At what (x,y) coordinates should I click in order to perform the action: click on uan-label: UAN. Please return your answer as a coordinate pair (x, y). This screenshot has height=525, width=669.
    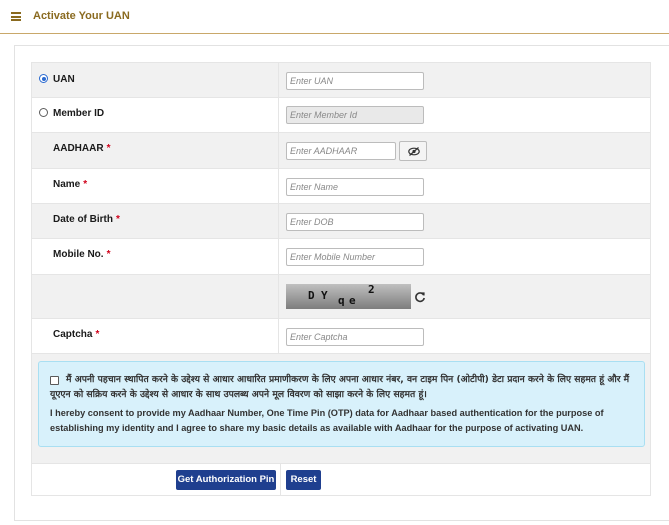
    Looking at the image, I should click on (64, 79).